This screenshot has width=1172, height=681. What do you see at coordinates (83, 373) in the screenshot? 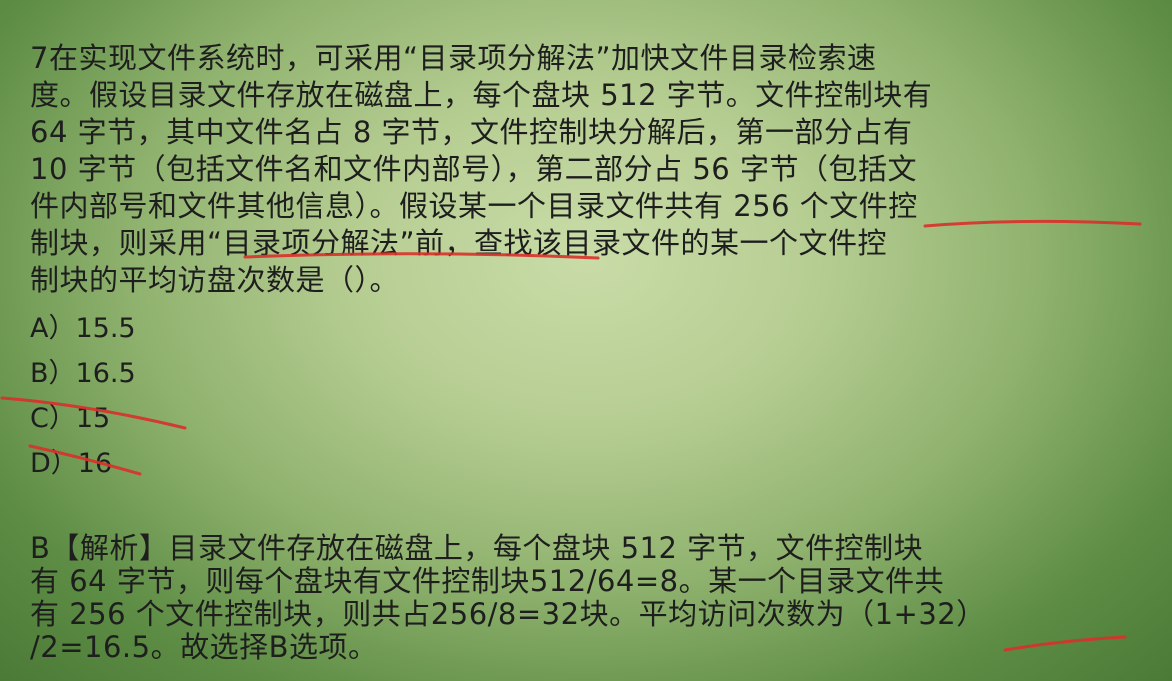
I see `option-b: B）16.5` at bounding box center [83, 373].